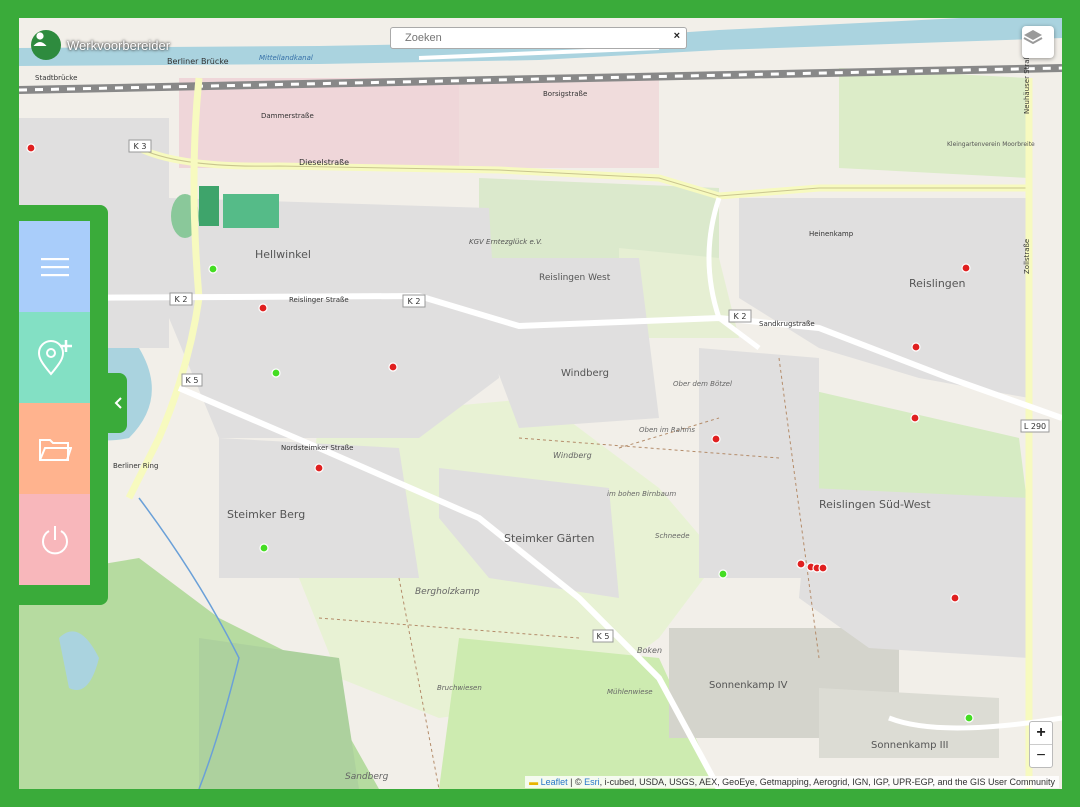  Describe the element at coordinates (1027, 82) in the screenshot. I see `label-street-6: Neuhäuser Straße` at that location.